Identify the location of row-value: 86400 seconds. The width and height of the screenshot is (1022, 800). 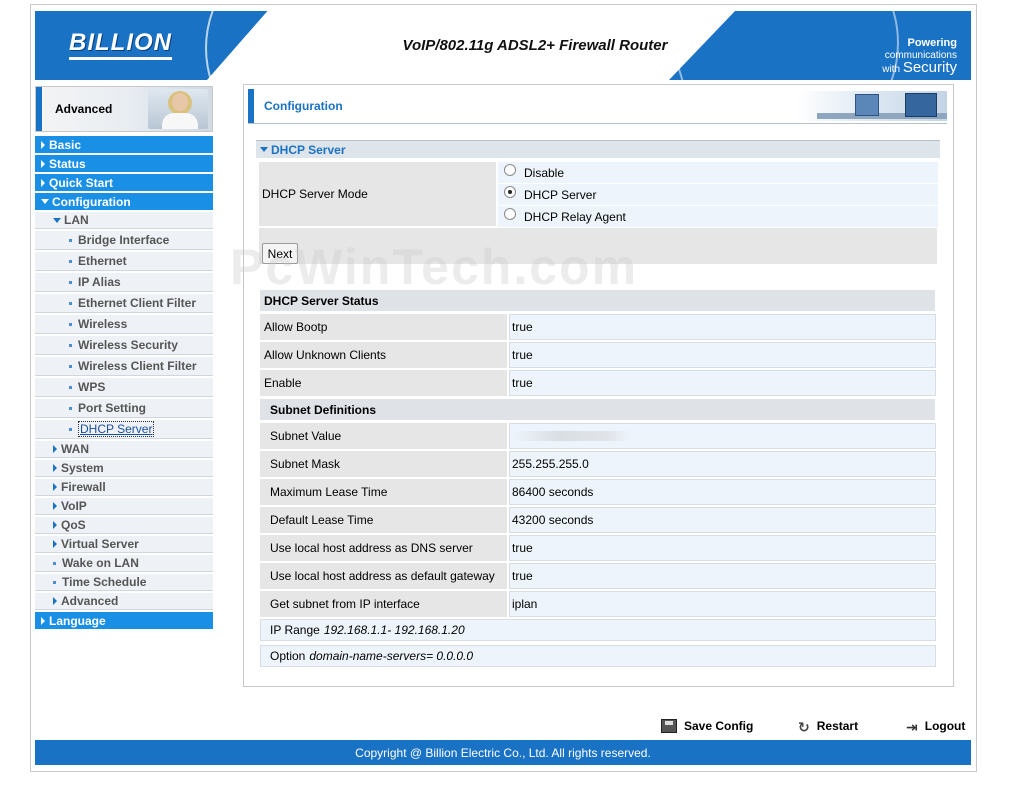
(722, 492).